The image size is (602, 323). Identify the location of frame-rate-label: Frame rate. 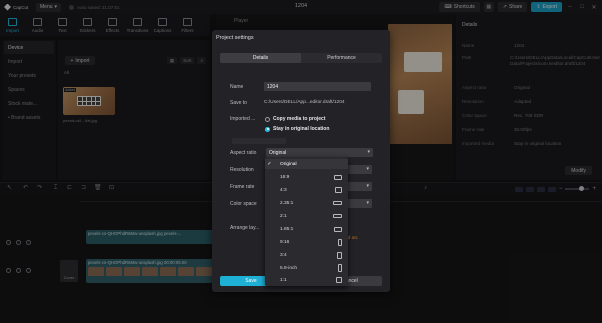
(242, 187).